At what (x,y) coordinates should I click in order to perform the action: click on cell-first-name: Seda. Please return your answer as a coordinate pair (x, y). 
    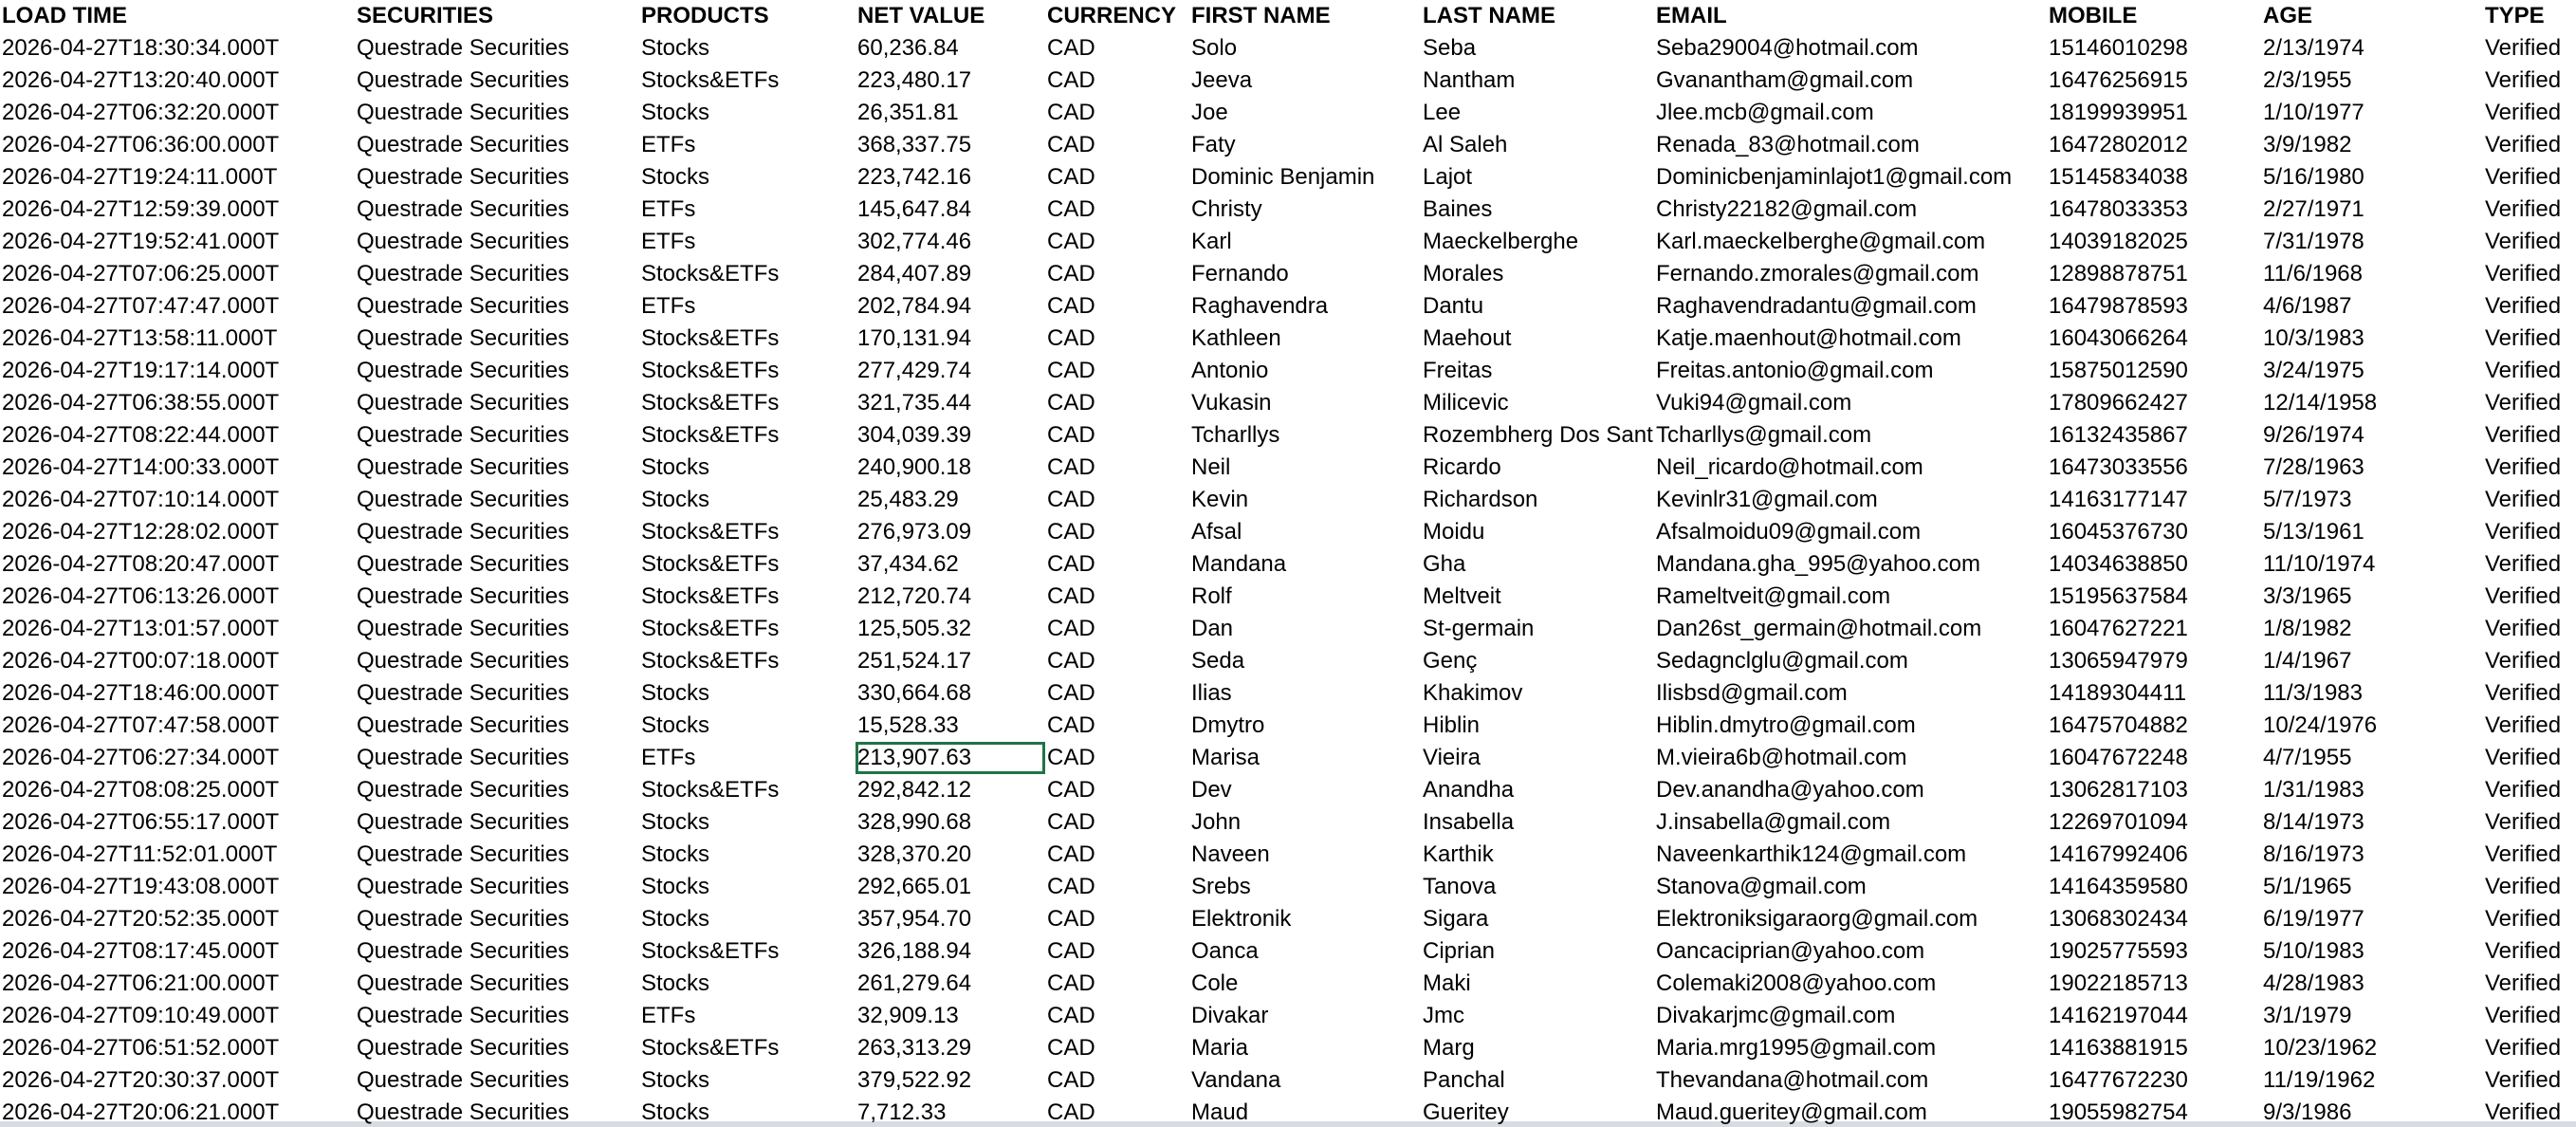
    Looking at the image, I should click on (1305, 661).